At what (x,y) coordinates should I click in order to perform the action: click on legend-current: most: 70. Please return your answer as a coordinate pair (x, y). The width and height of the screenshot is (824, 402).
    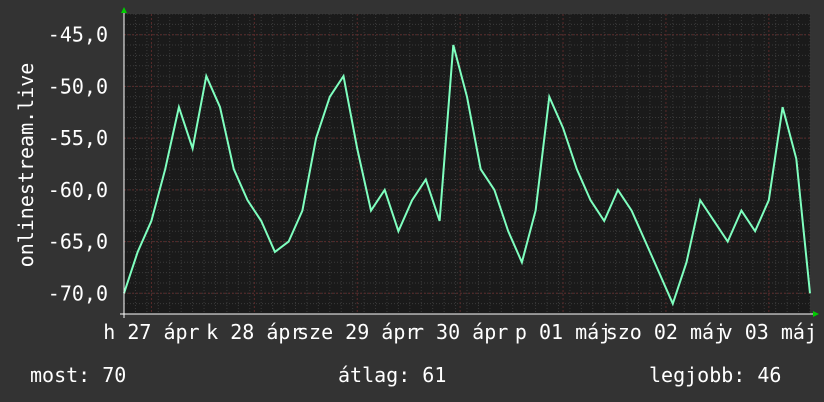
    Looking at the image, I should click on (78, 375).